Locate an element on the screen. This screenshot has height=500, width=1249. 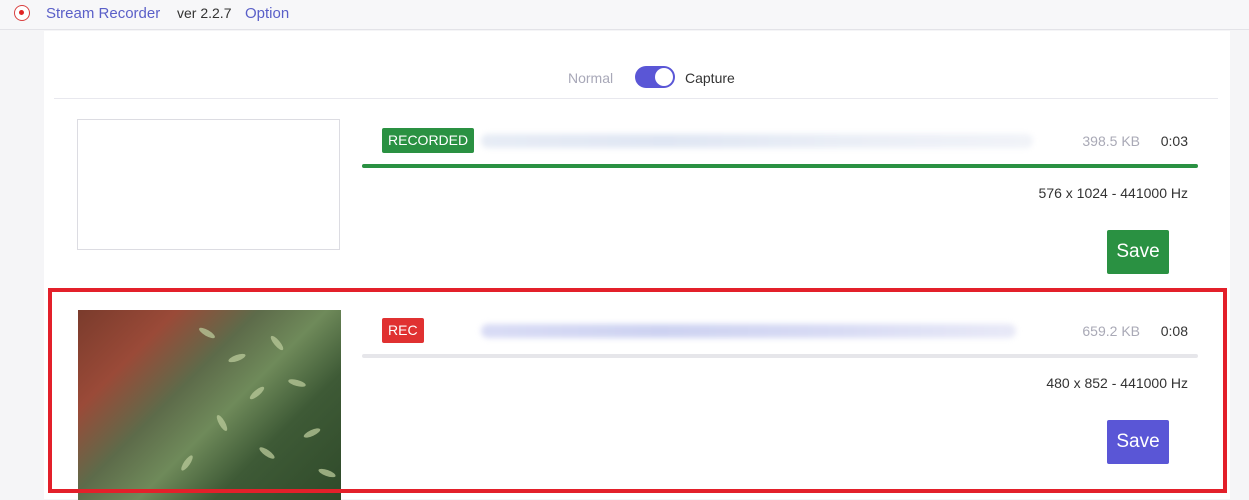
toggle-knob is located at coordinates (664, 77).